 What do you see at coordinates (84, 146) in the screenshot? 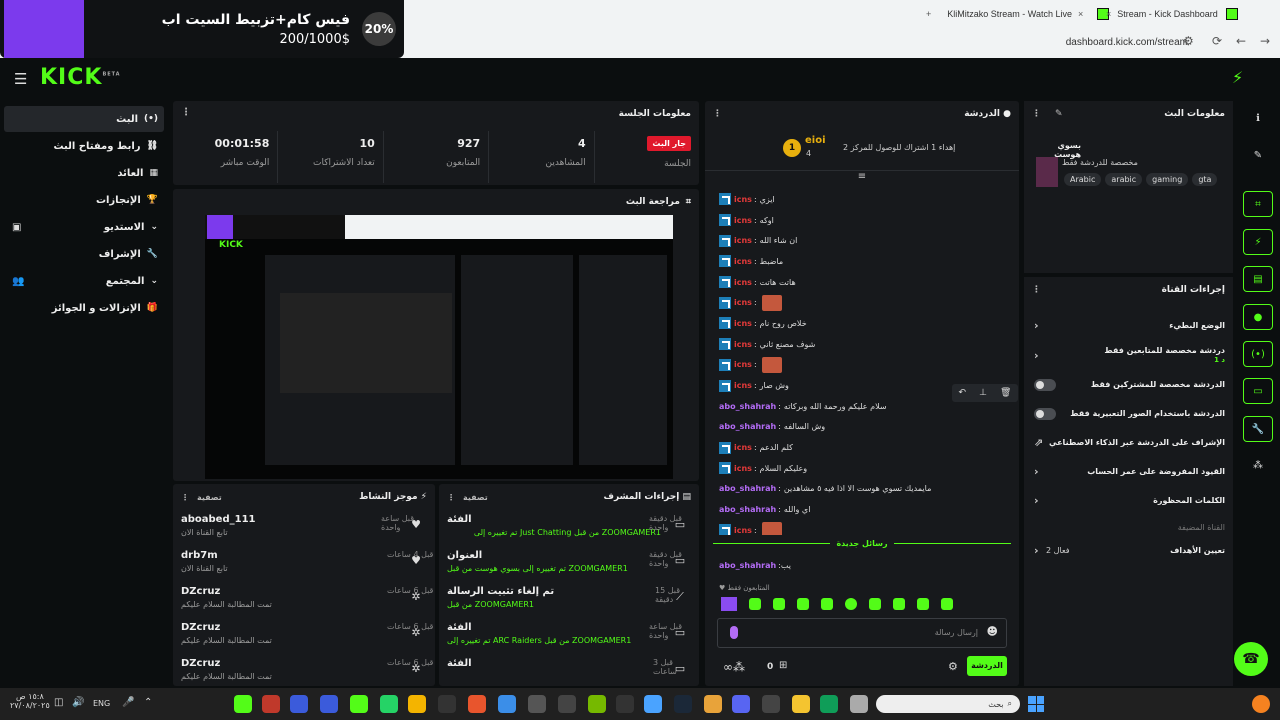
I see `sidebar-item-stream-key: رابط ومفتاح البث ⛓` at bounding box center [84, 146].